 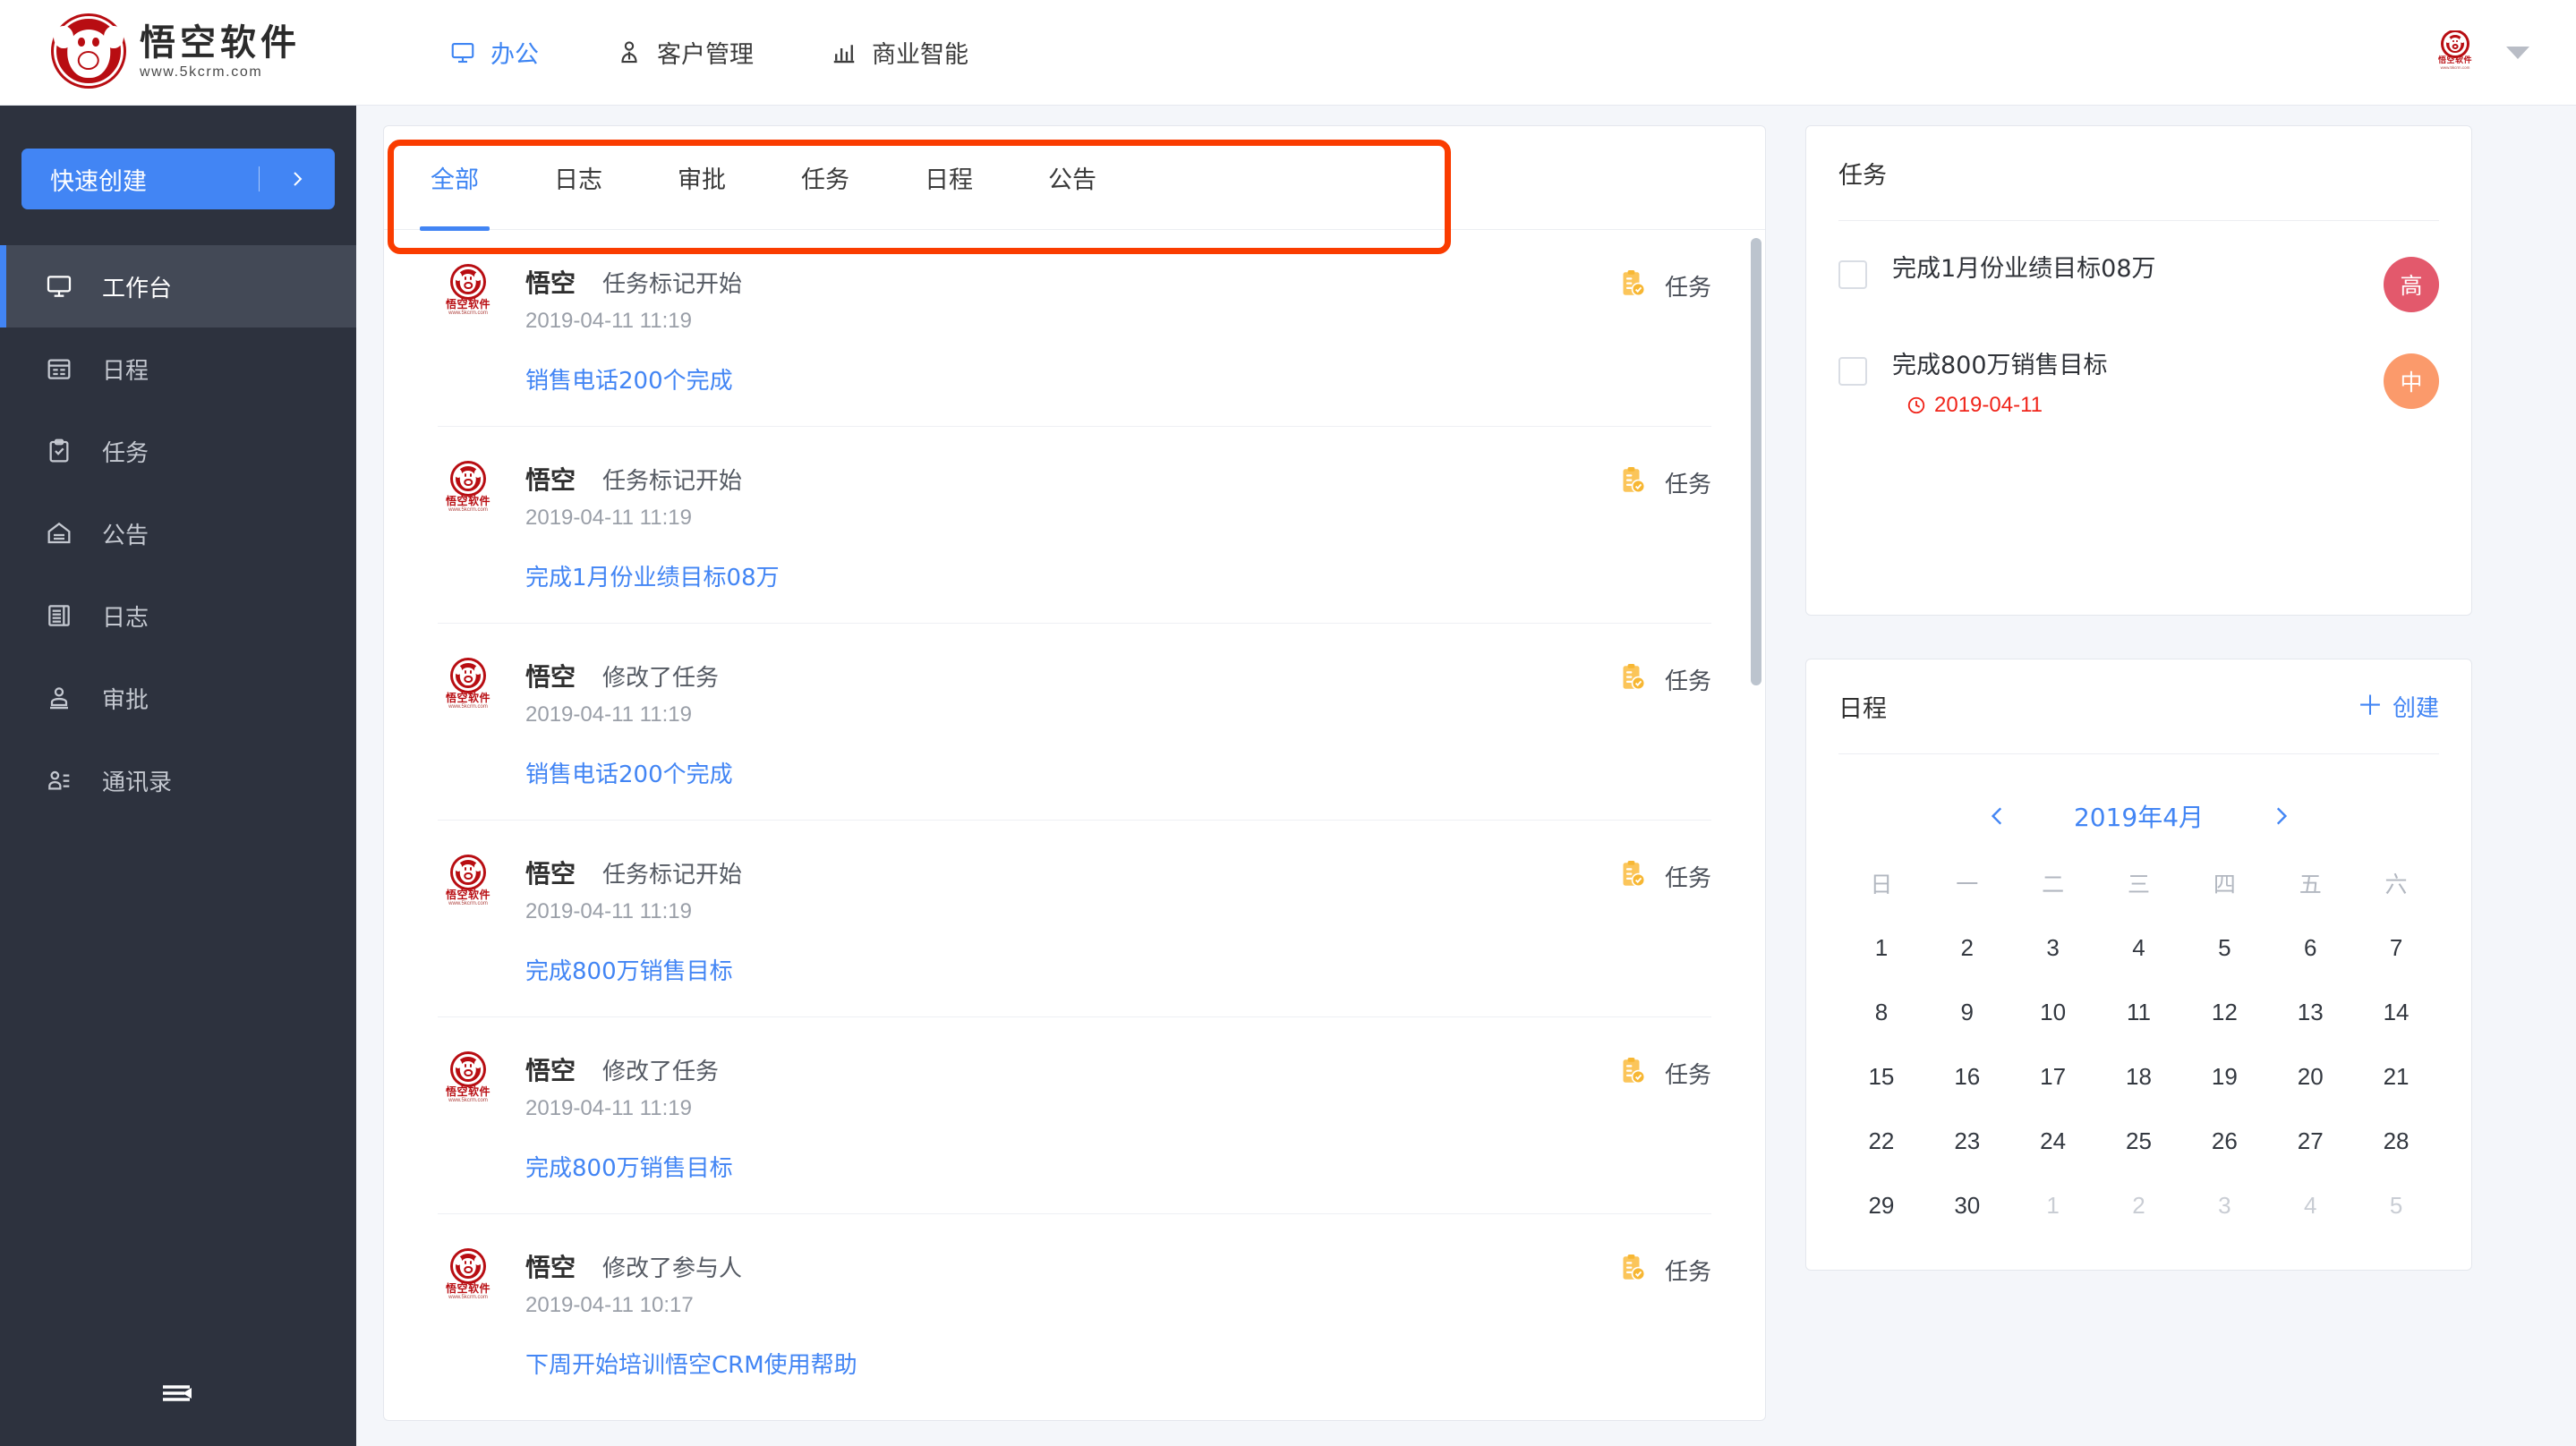 I want to click on calendar-day: 7, so click(x=2396, y=948).